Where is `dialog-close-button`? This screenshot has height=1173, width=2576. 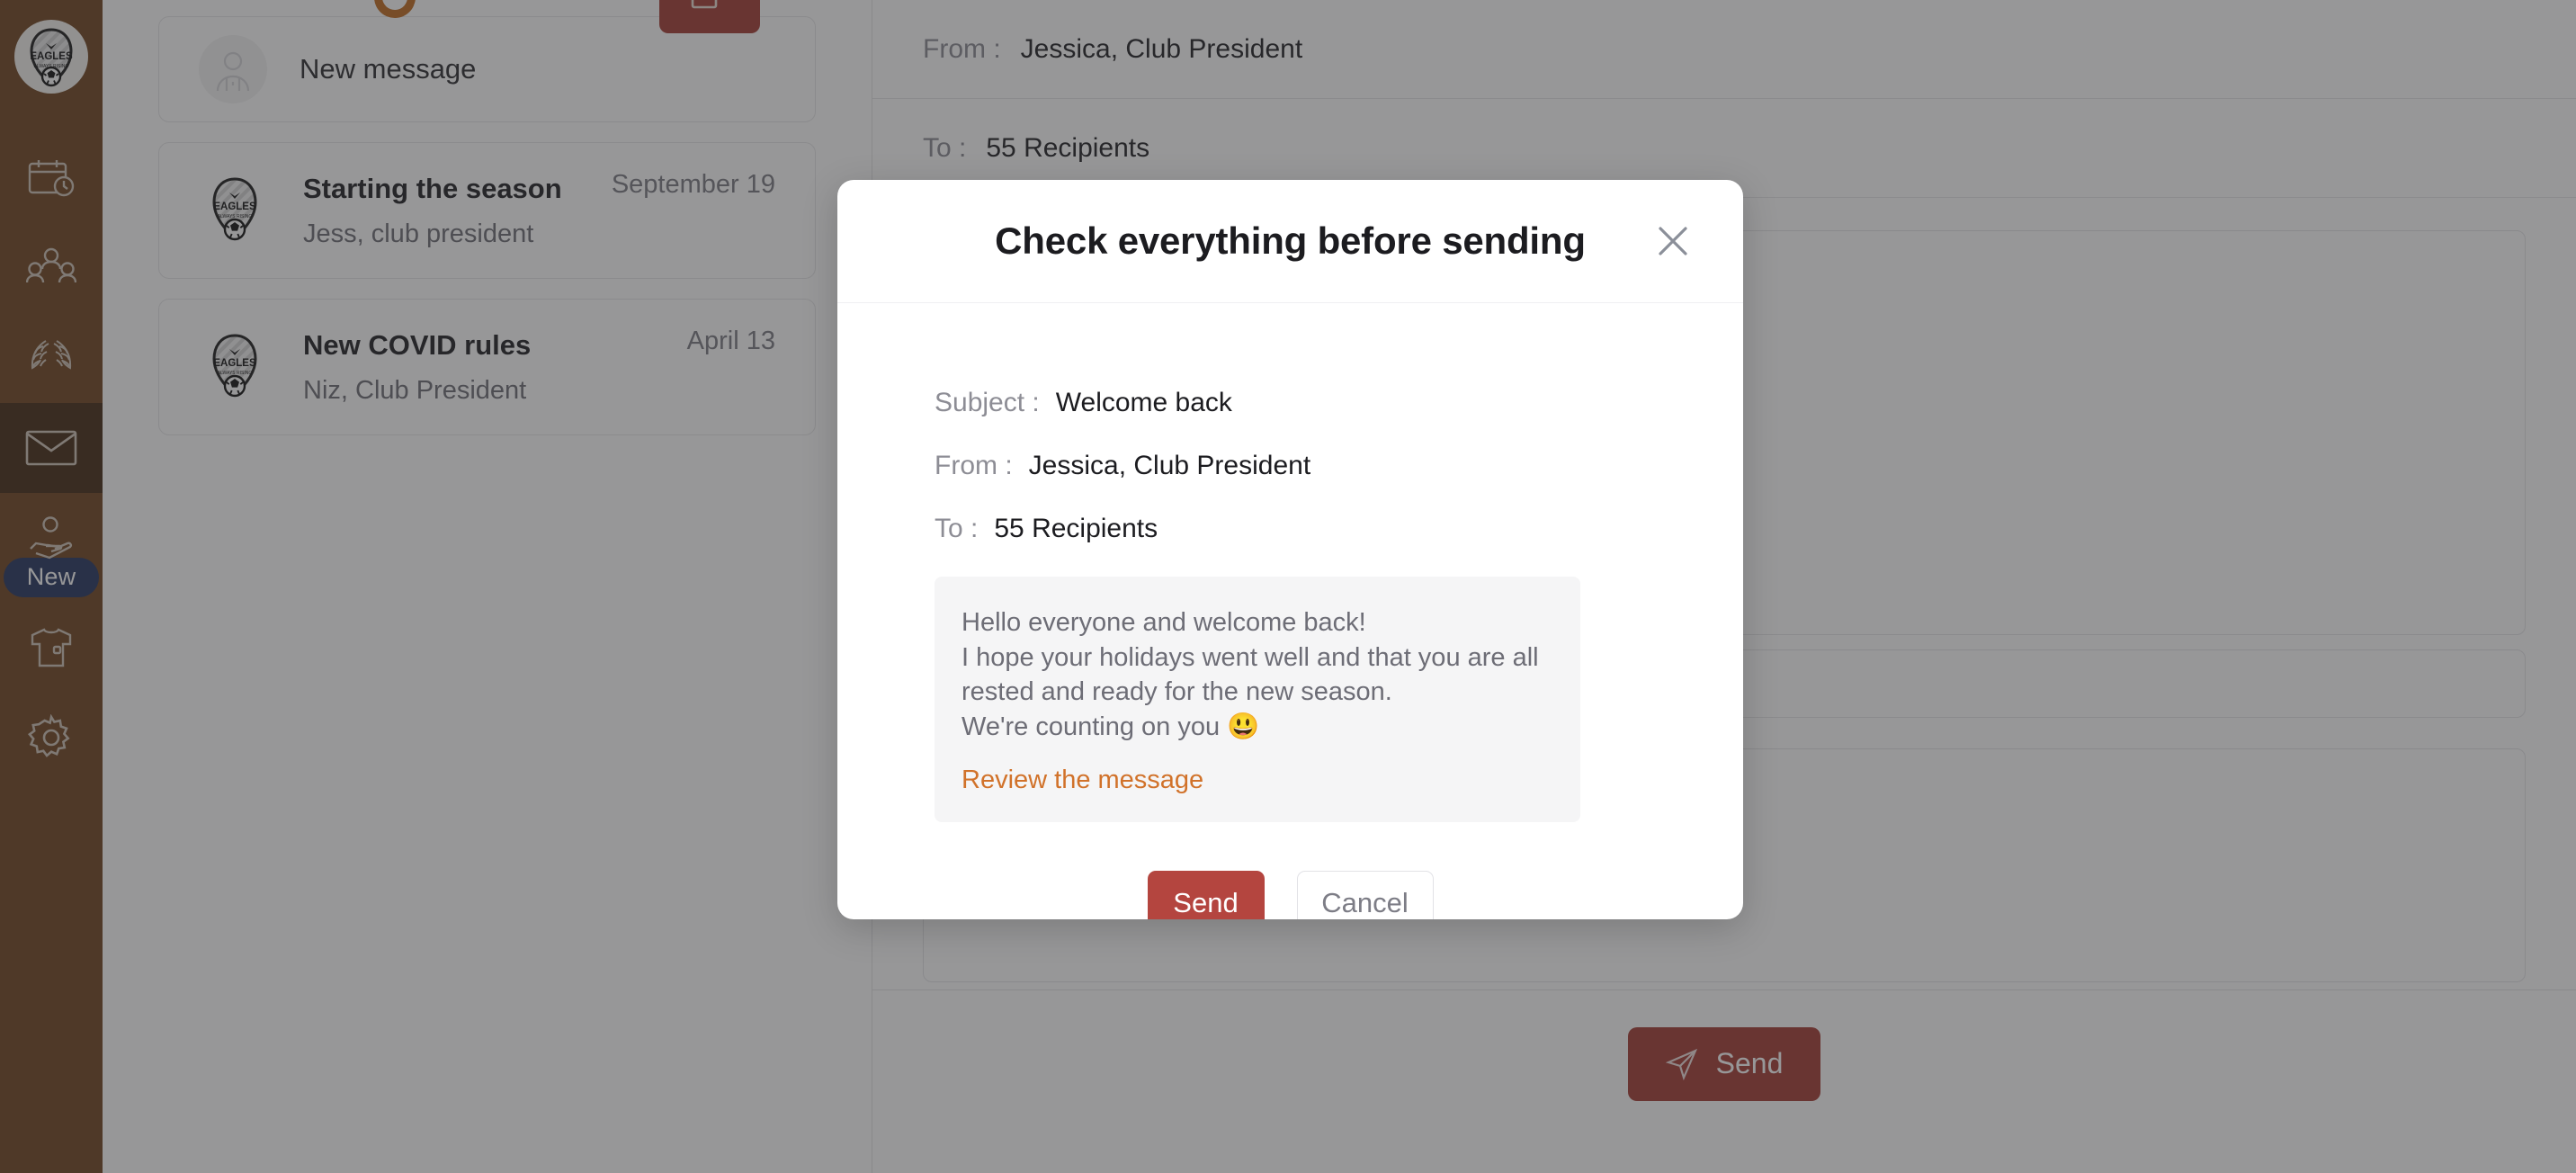 dialog-close-button is located at coordinates (1673, 241).